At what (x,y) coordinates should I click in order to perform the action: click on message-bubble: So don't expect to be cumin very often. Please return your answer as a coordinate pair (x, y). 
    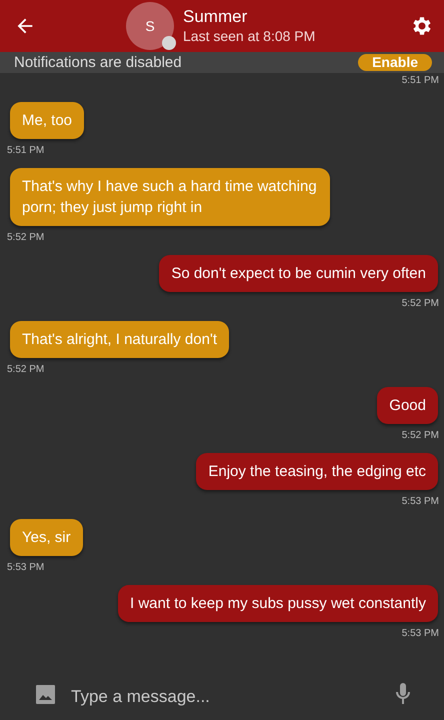
    Looking at the image, I should click on (298, 273).